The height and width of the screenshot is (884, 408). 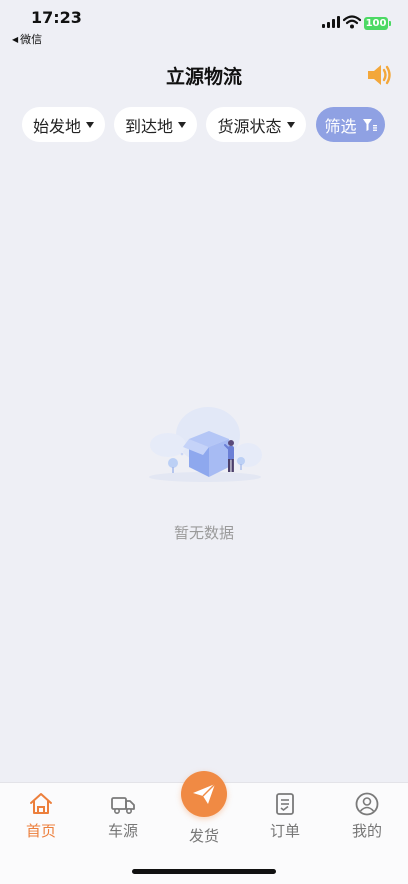 What do you see at coordinates (284, 831) in the screenshot?
I see `tab-orders-label: 订单` at bounding box center [284, 831].